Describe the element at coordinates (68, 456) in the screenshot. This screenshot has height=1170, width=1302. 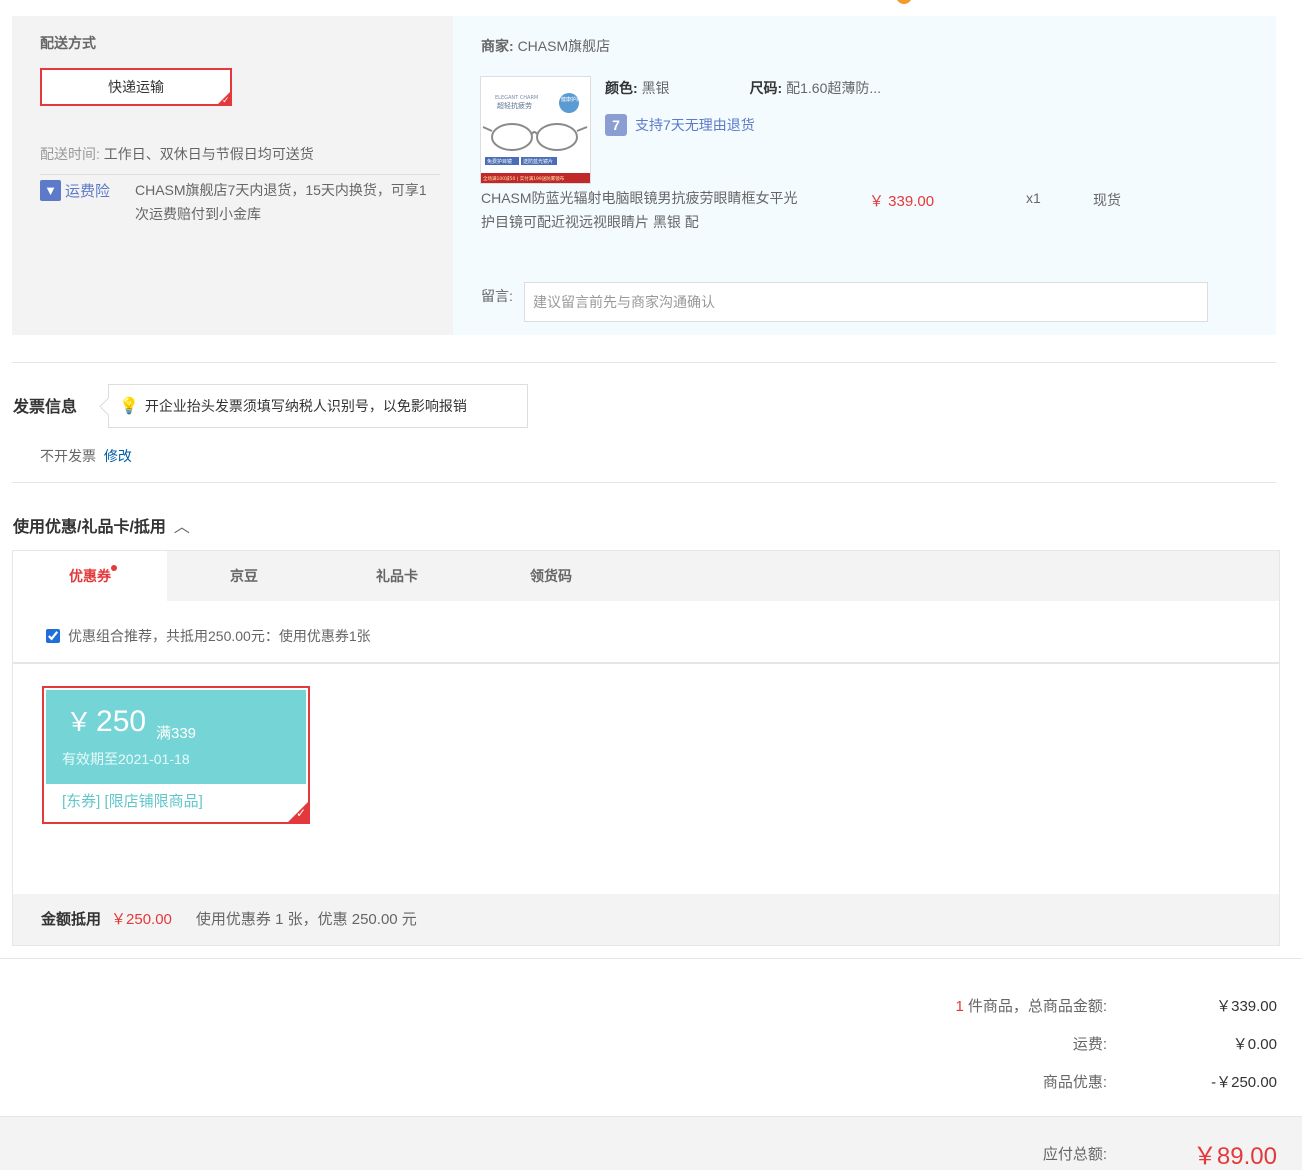
I see `invoice-status-text: 不开发票` at that location.